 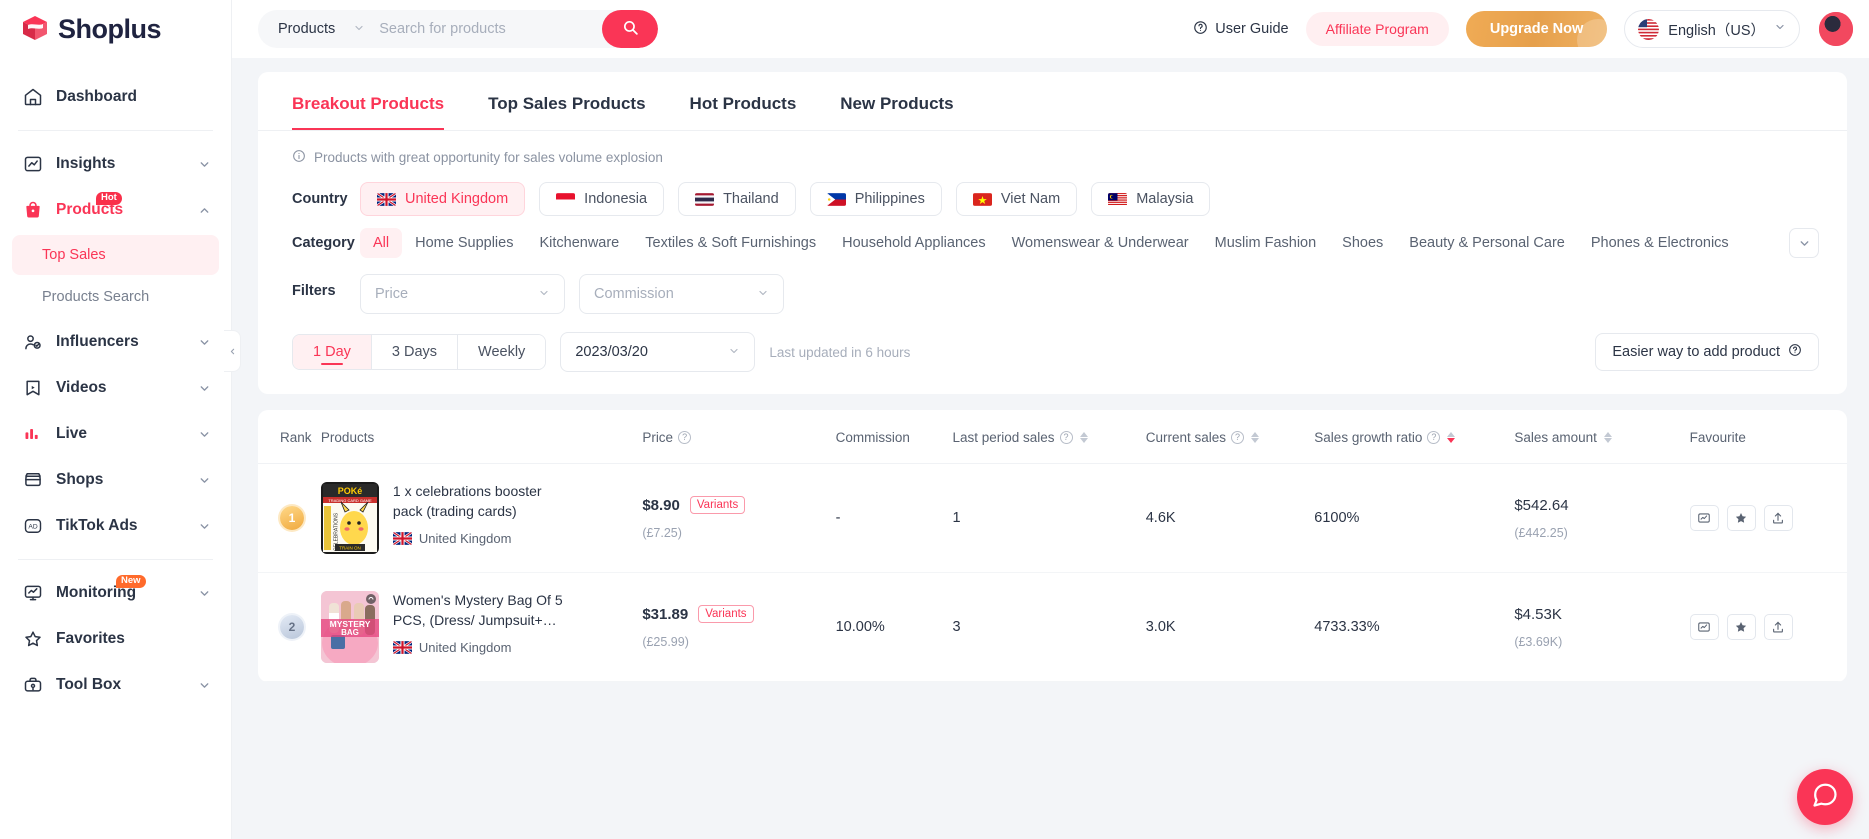 I want to click on country-chip-thailand: Thailand, so click(x=737, y=199).